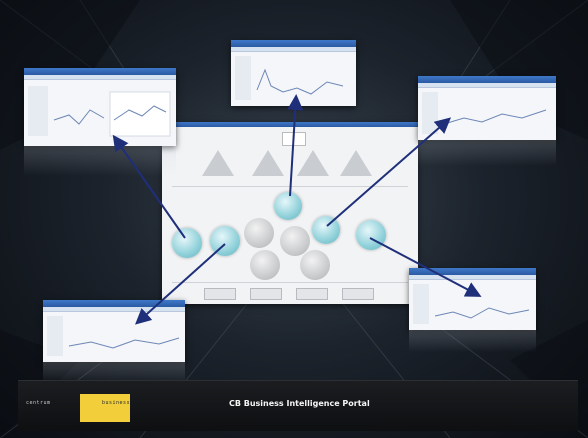 The height and width of the screenshot is (438, 588). I want to click on logo-square, so click(105, 408).